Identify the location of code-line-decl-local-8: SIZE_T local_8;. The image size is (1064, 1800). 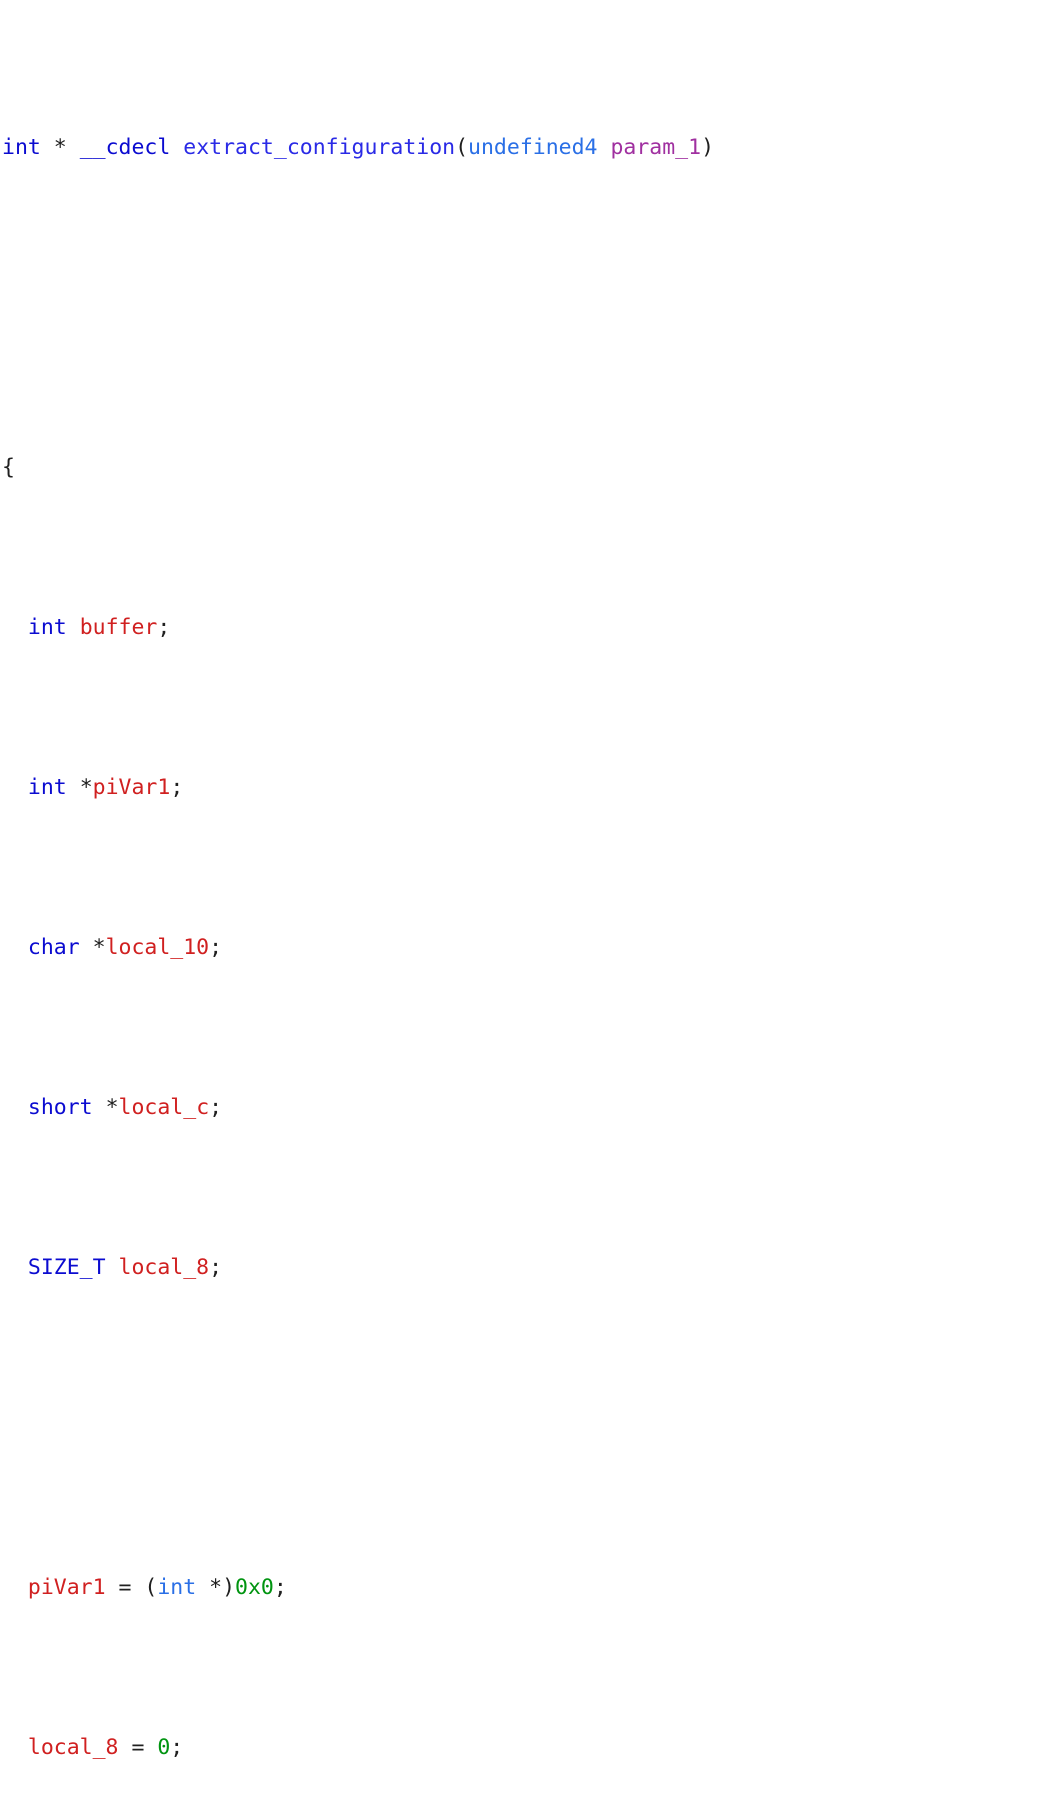
(532, 1268).